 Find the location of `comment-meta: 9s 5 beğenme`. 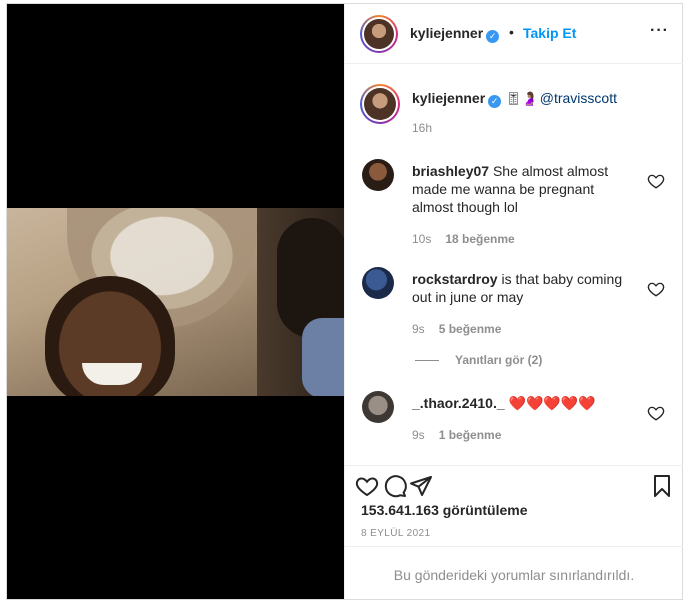

comment-meta: 9s 5 beğenme is located at coordinates (456, 329).